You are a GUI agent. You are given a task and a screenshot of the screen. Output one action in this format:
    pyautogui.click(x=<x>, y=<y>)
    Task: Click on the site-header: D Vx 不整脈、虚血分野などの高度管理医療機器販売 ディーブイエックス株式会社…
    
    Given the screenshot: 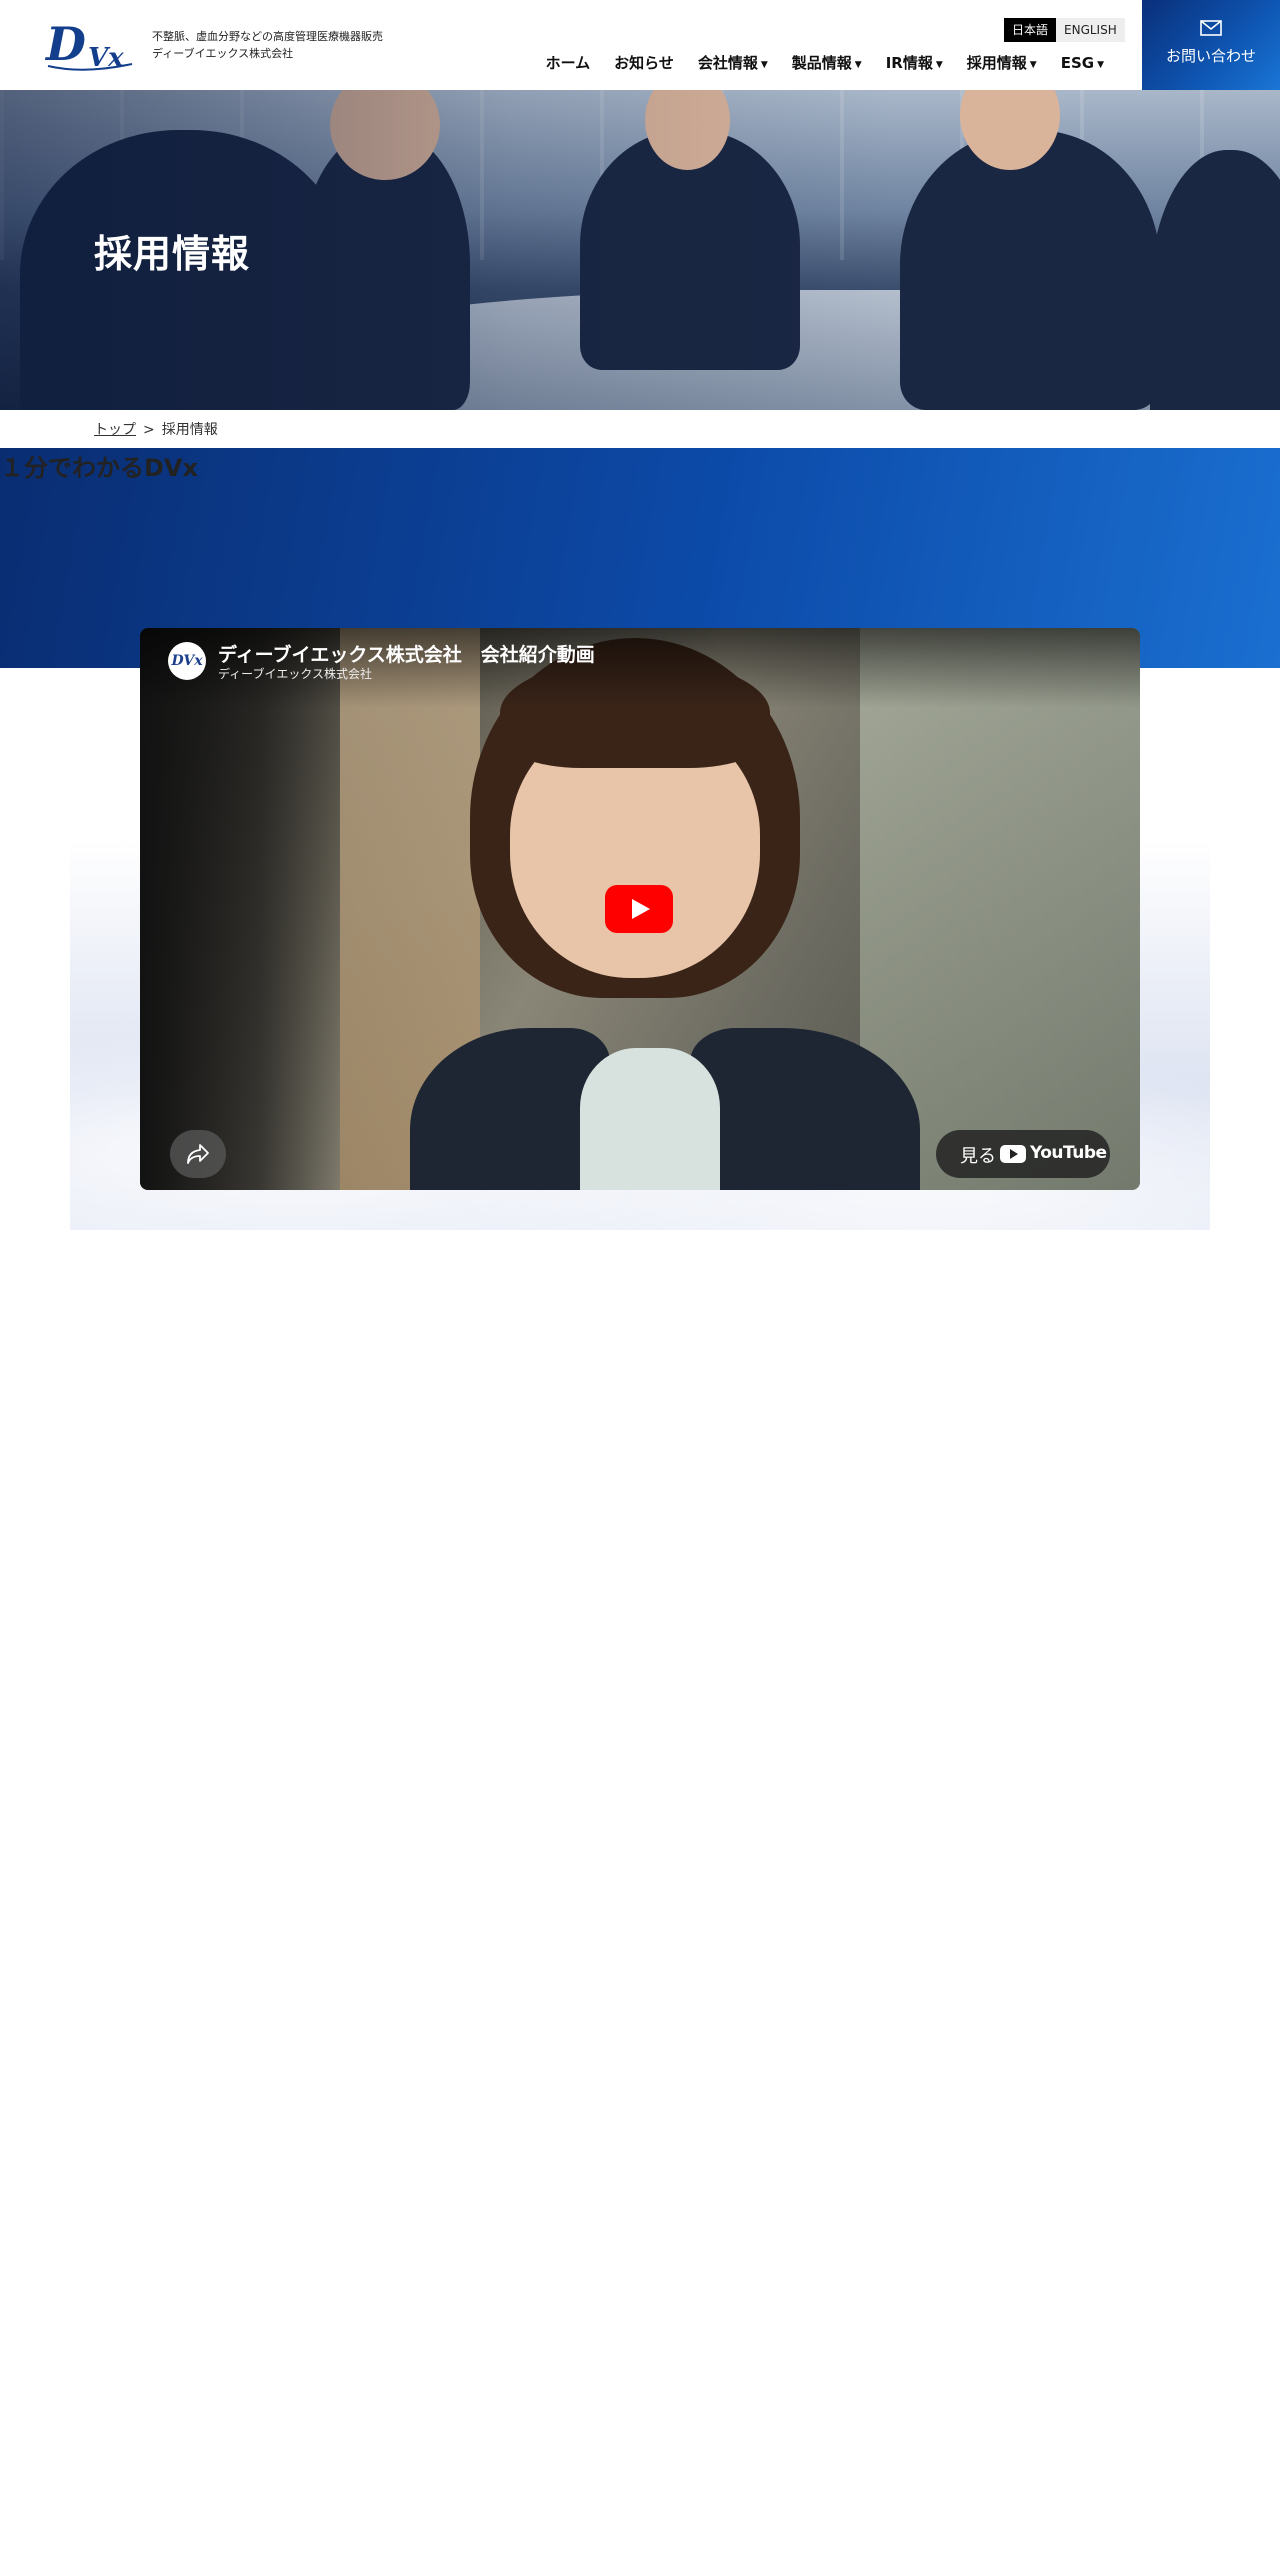 What is the action you would take?
    pyautogui.click(x=640, y=45)
    